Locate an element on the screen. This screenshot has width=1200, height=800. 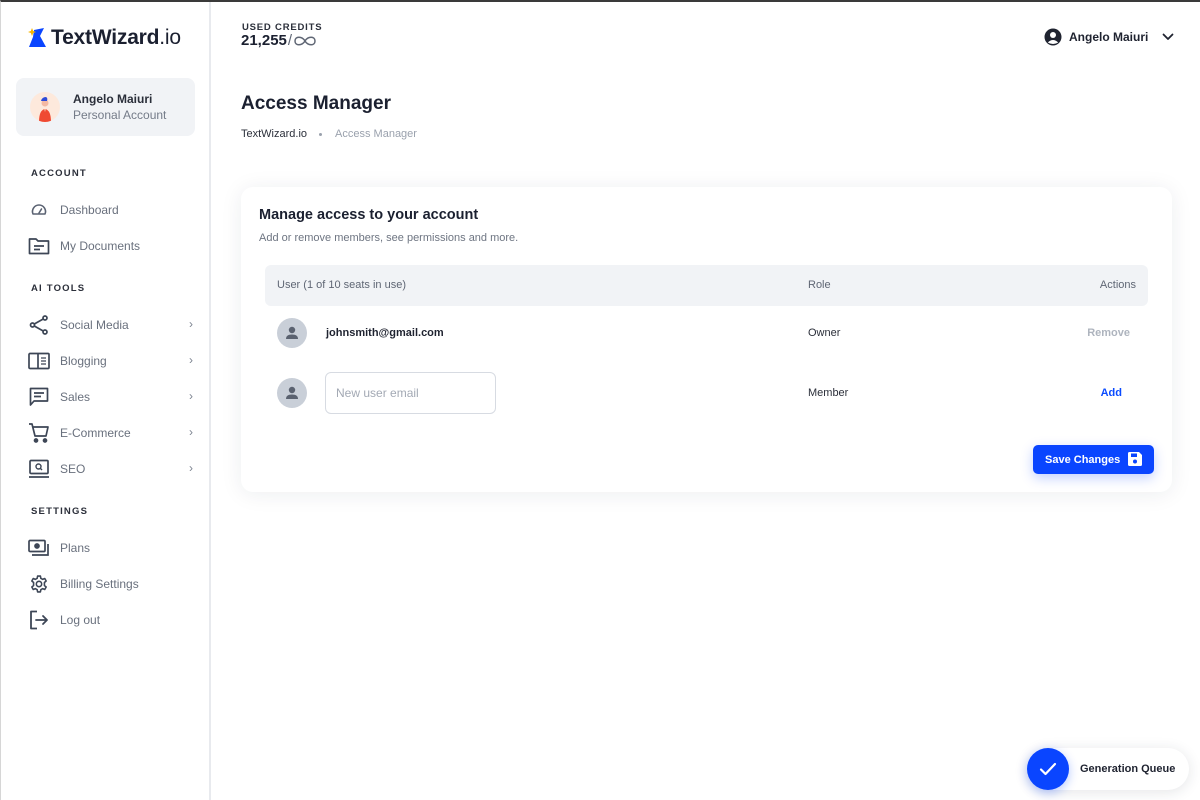
generation-queue-button: Generation Queue is located at coordinates (1108, 769).